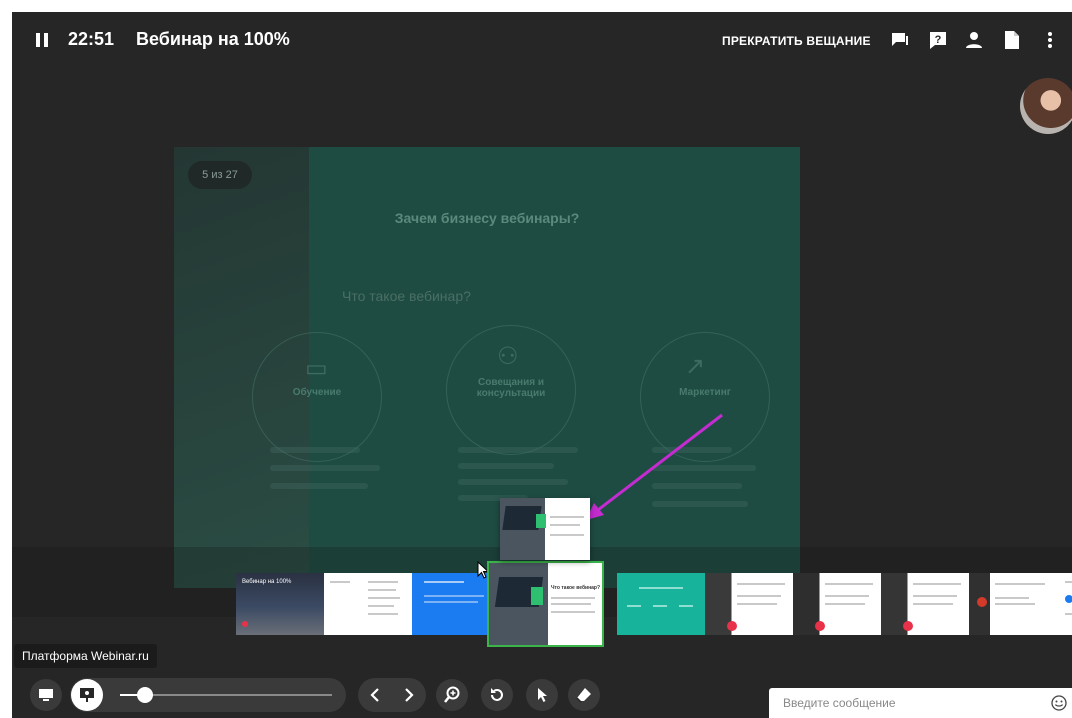 This screenshot has height=718, width=1072. What do you see at coordinates (542, 695) in the screenshot?
I see `pointer-icon` at bounding box center [542, 695].